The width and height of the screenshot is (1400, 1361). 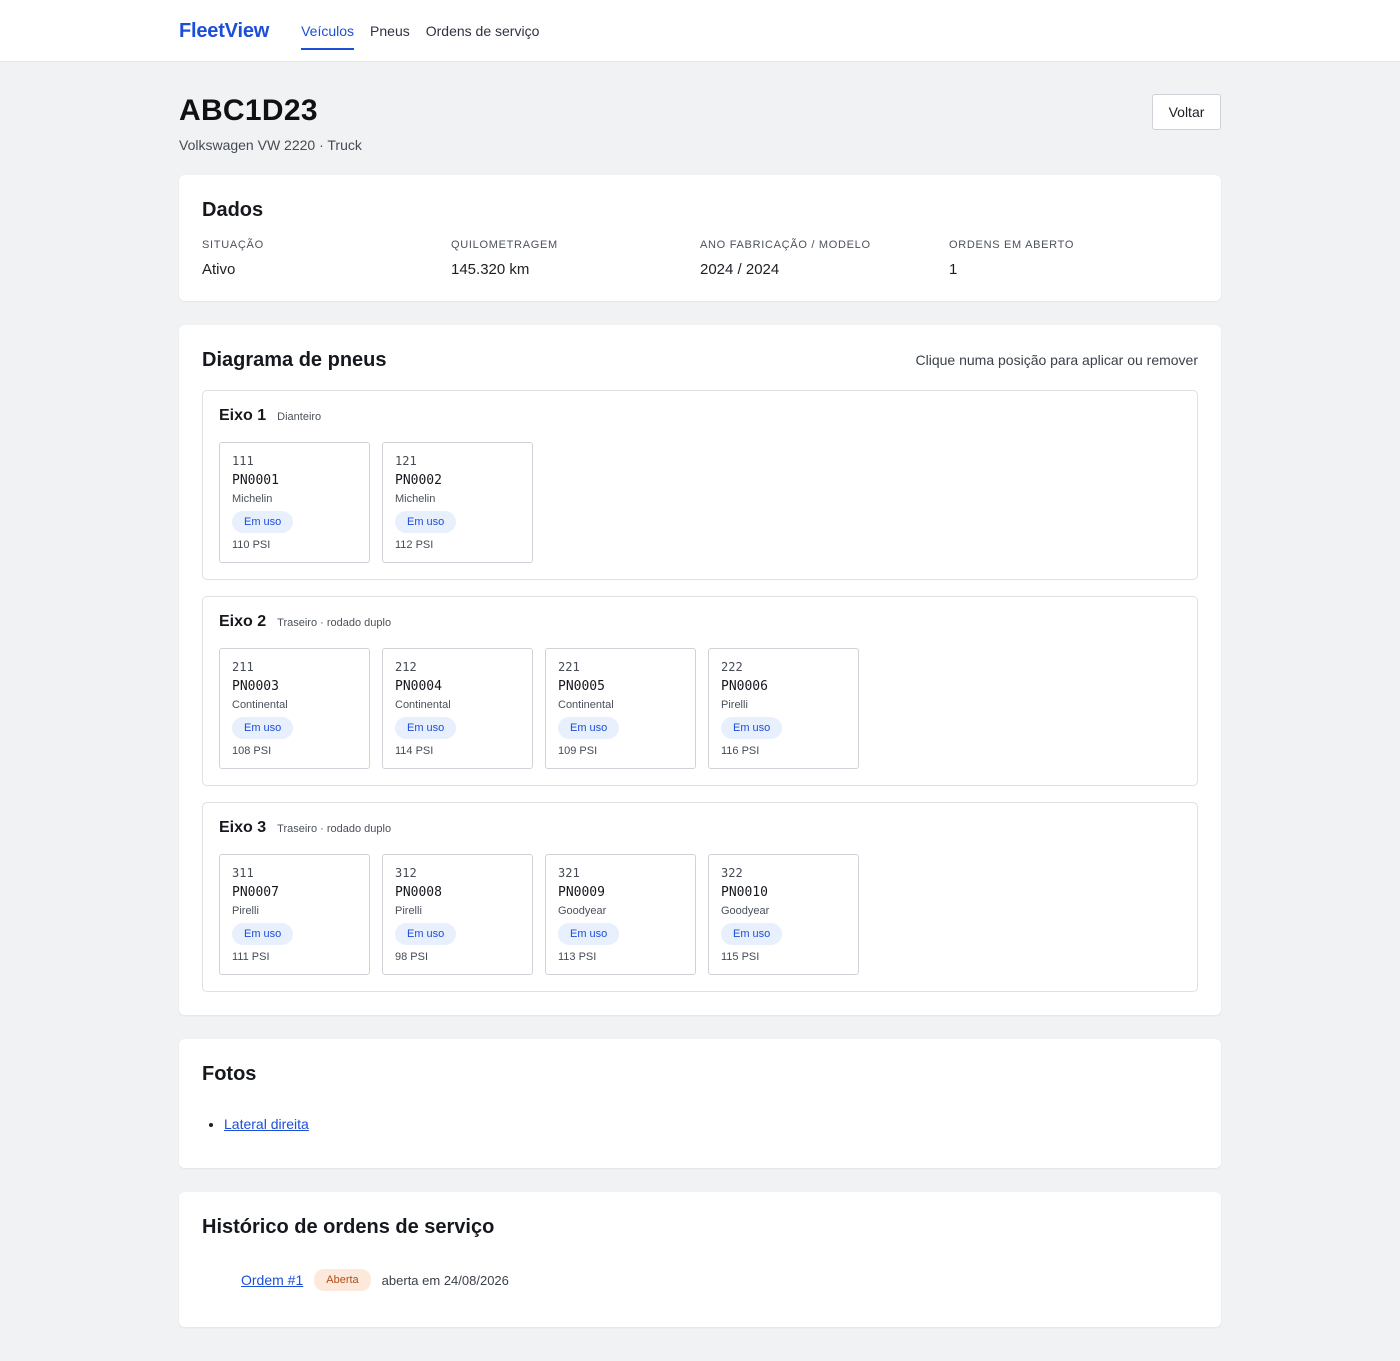 What do you see at coordinates (569, 873) in the screenshot?
I see `tire-position: 321` at bounding box center [569, 873].